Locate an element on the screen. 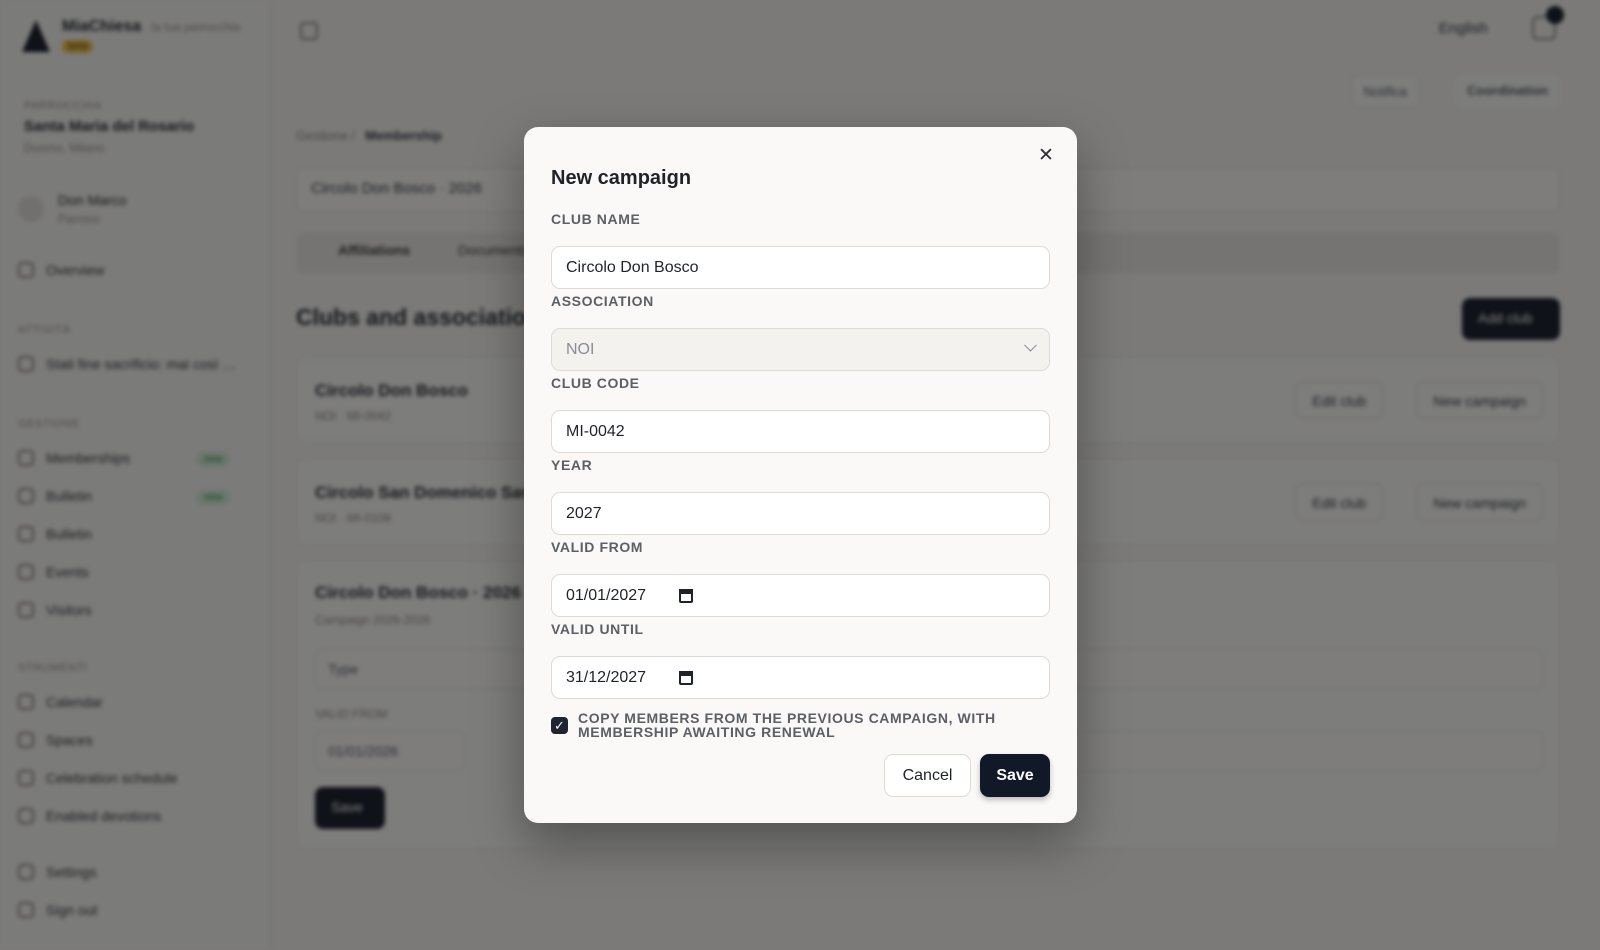 Image resolution: width=1600 pixels, height=950 pixels. dialog-title: New campaign is located at coordinates (621, 178).